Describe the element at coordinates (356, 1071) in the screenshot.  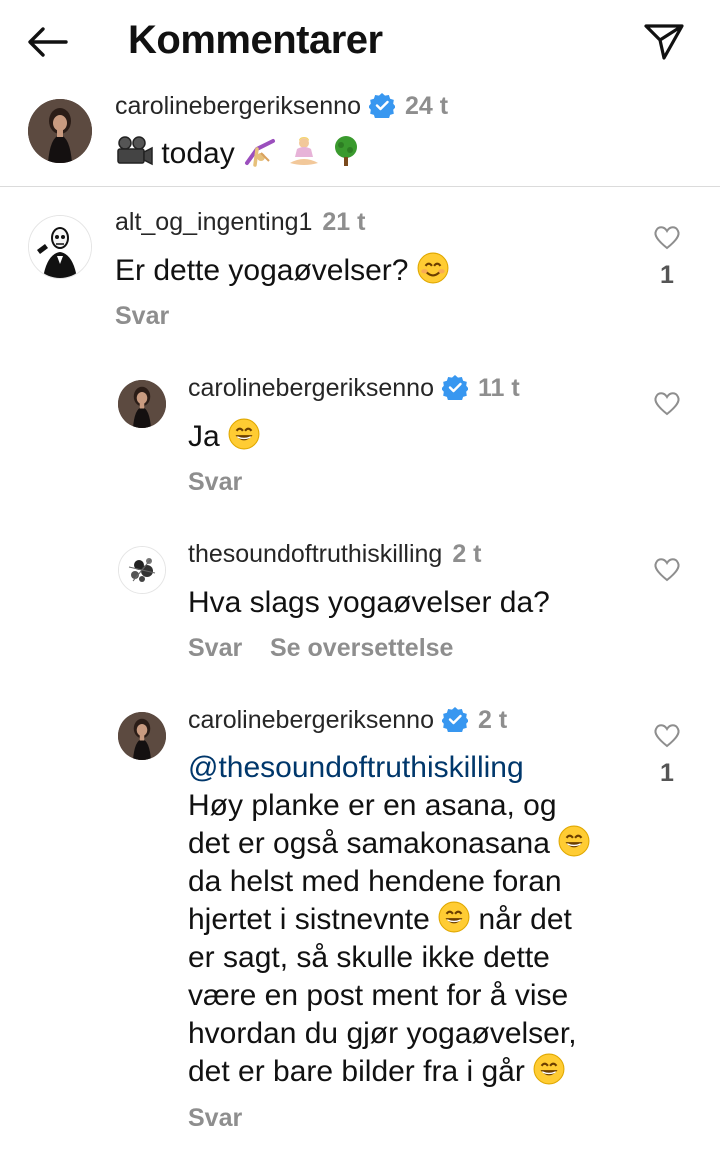
I see `comment-line: det er bare bilder fra i går` at that location.